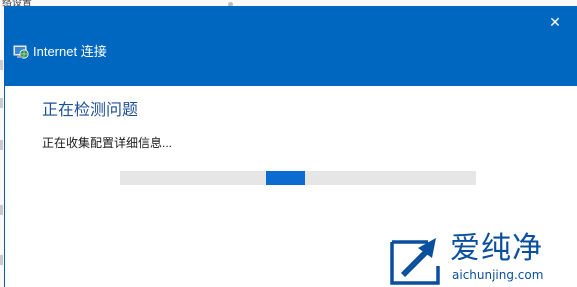 The image size is (577, 287). I want to click on progress-bar, so click(298, 178).